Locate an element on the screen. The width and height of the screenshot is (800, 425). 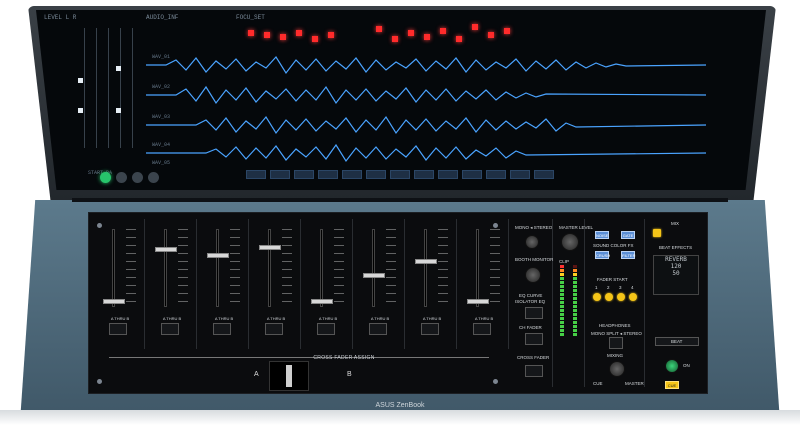
effects-lcd: REVERB 120 50 is located at coordinates (676, 275).